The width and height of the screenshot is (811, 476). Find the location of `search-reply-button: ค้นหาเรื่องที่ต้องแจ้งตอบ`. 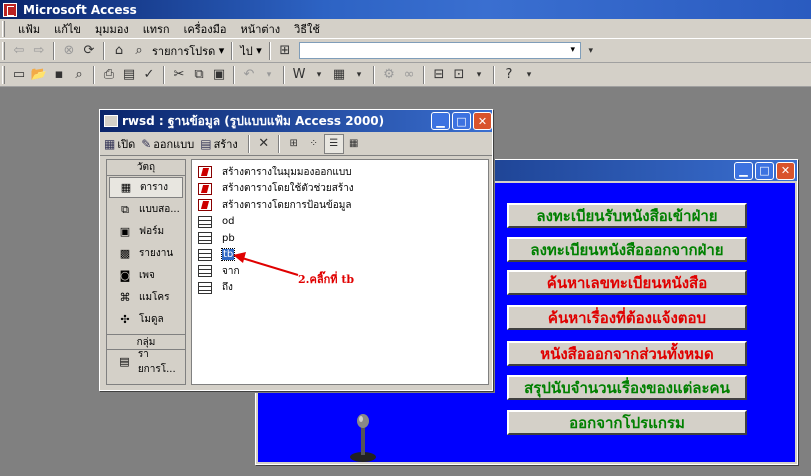

search-reply-button: ค้นหาเรื่องที่ต้องแจ้งตอบ is located at coordinates (627, 317).